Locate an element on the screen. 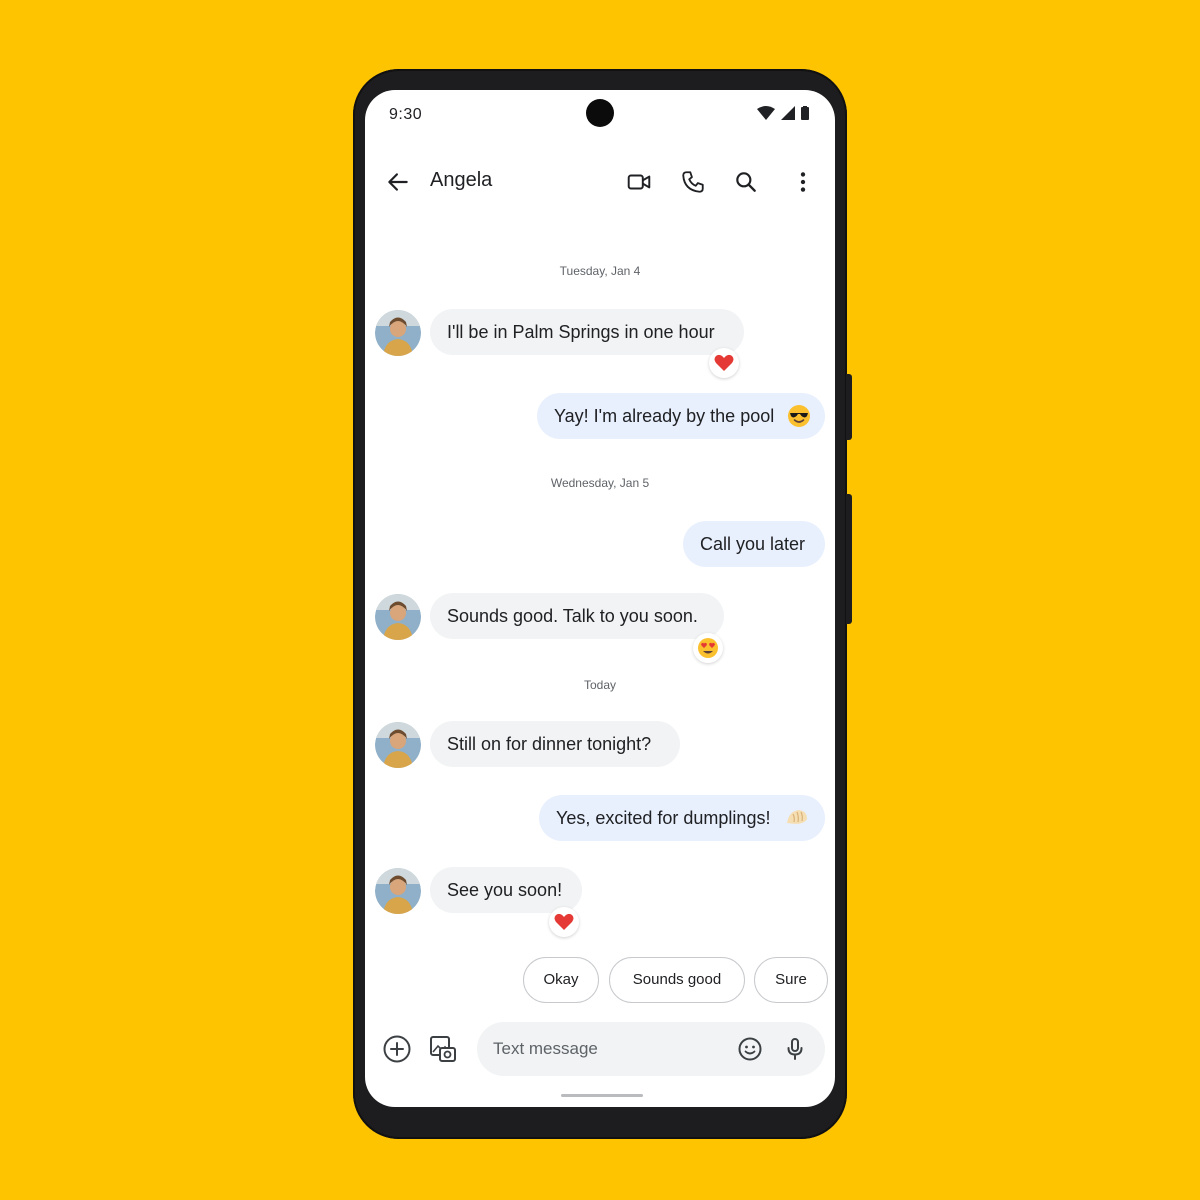  text-message-input is located at coordinates (603, 1049).